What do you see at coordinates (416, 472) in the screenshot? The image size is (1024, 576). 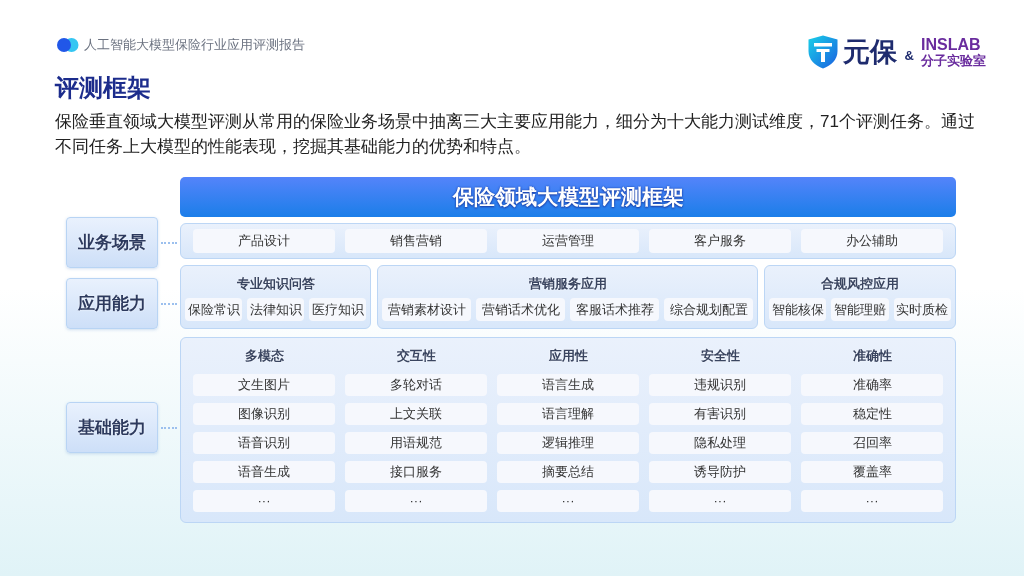 I see `task-chip: 接口服务` at bounding box center [416, 472].